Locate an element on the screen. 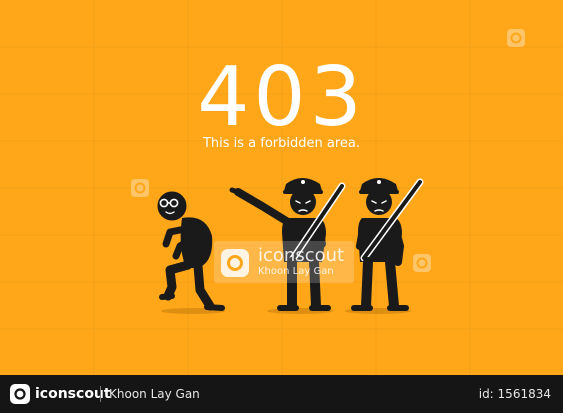 This screenshot has height=413, width=563. baton-officer-figure is located at coordinates (387, 244).